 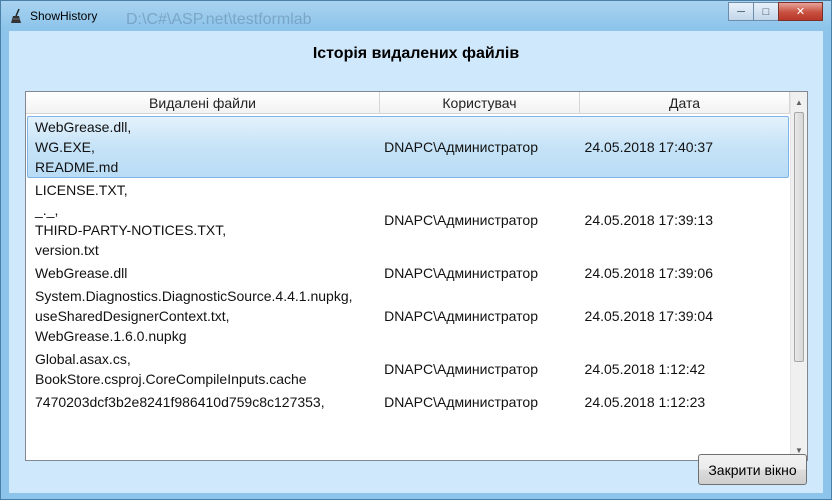 I want to click on file-name: version.txt, so click(x=67, y=250).